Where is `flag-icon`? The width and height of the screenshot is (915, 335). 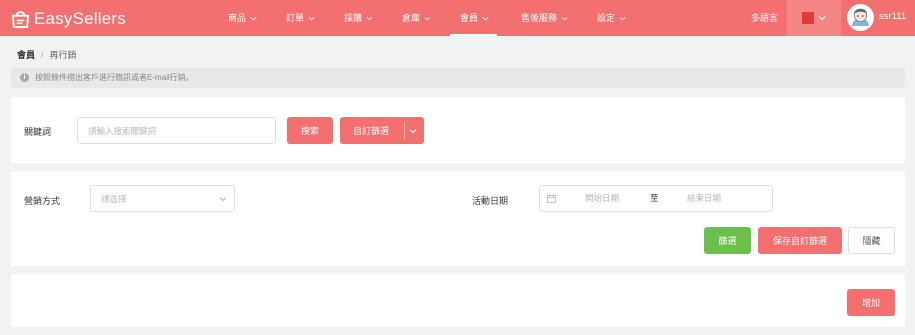
flag-icon is located at coordinates (808, 18).